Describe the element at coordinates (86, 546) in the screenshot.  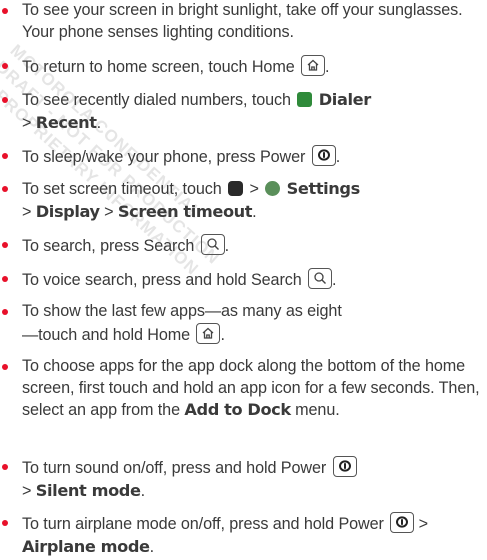
I see `airplane-mode-label: Airplane mode` at that location.